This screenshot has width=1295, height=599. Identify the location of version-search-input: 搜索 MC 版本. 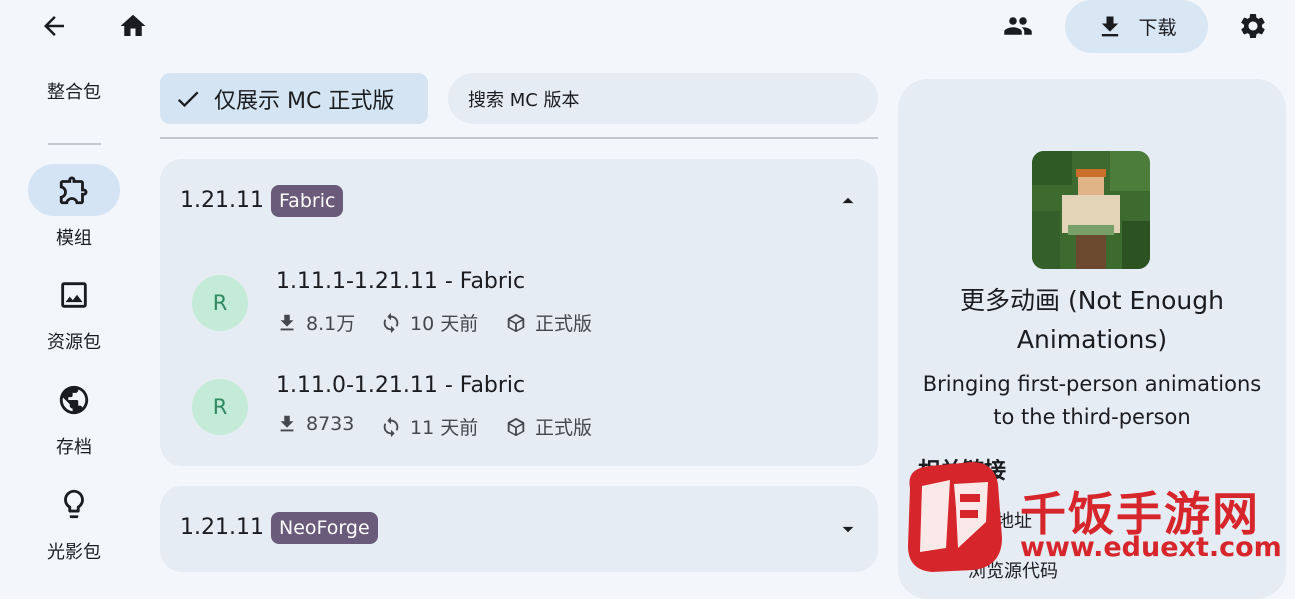
(663, 98).